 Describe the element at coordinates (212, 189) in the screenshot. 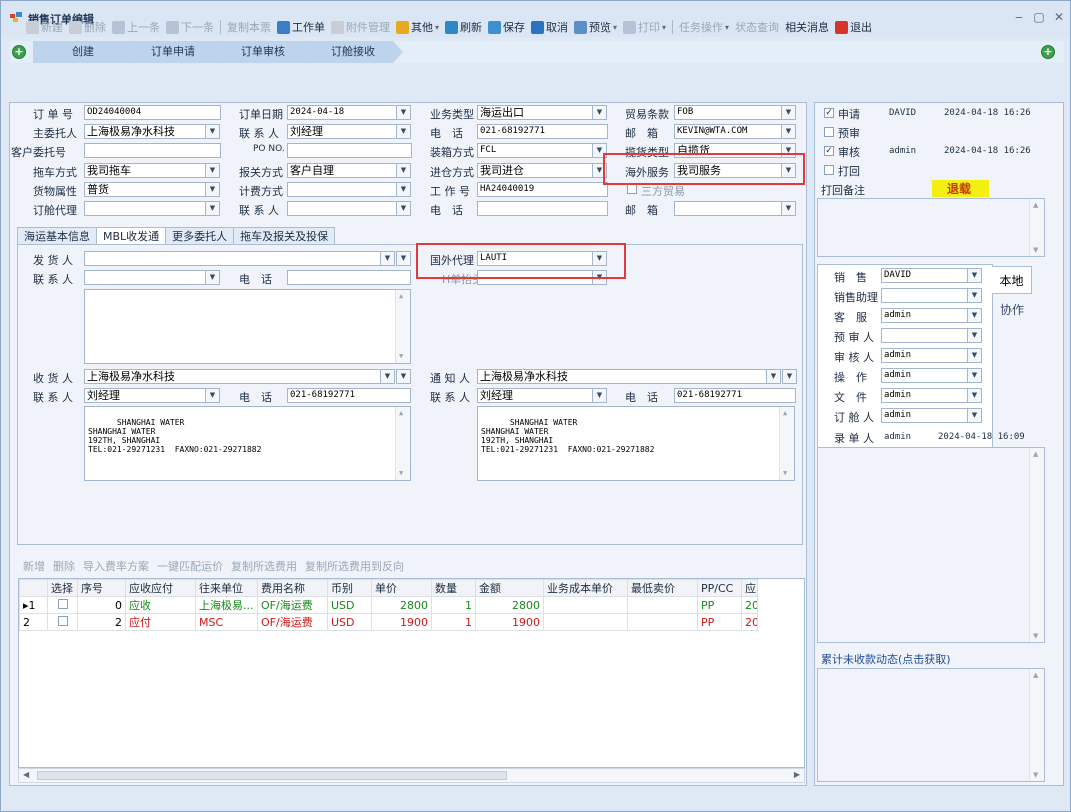

I see `cargo-dropdown: ▼` at that location.